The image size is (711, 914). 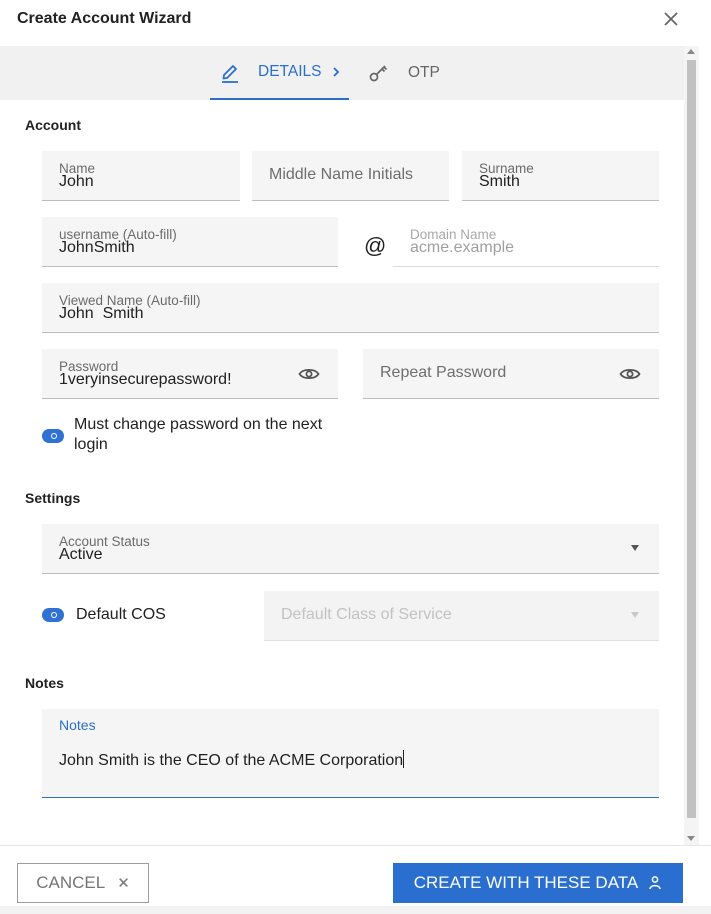 I want to click on domain-name-value: acme.example, so click(x=462, y=247).